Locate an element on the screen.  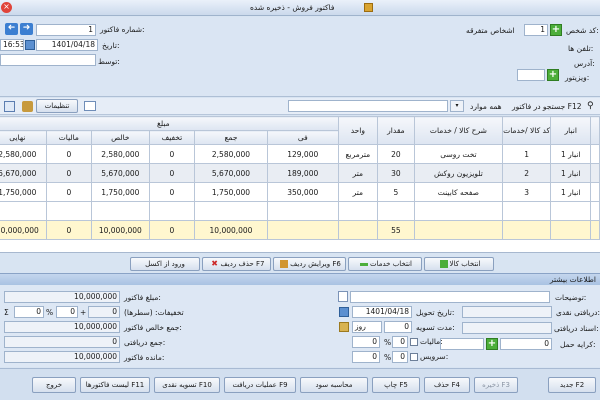
service-amount-input: 0 is located at coordinates (366, 357).